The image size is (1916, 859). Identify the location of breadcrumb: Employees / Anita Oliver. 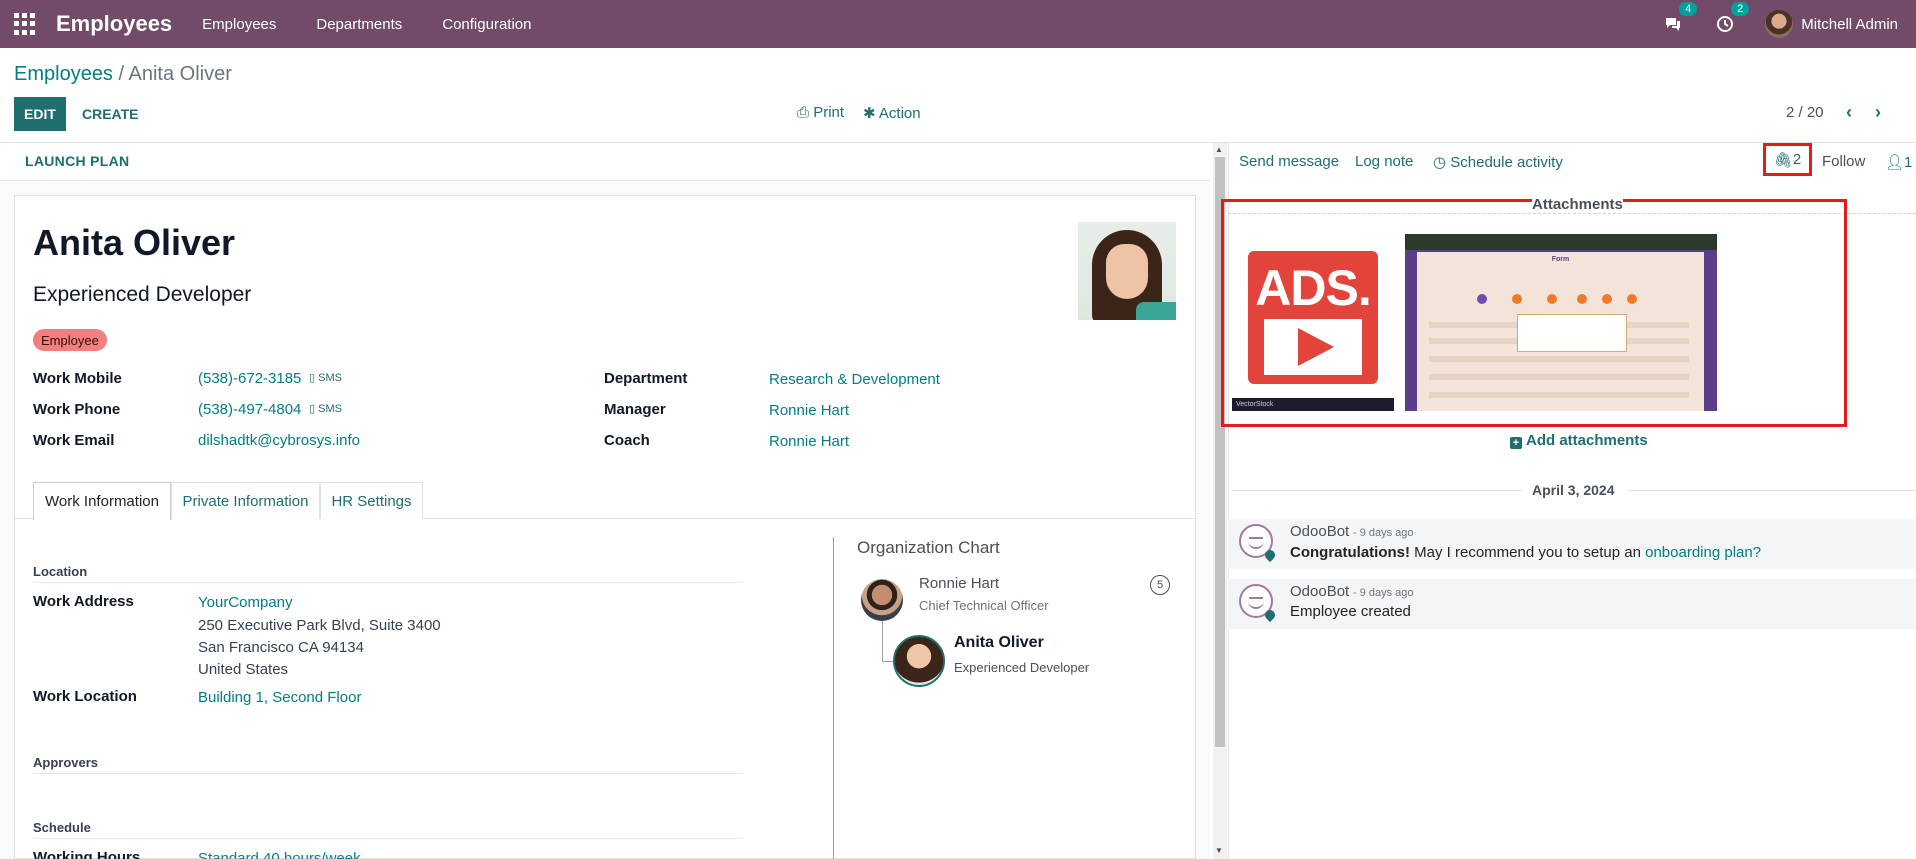
(123, 74).